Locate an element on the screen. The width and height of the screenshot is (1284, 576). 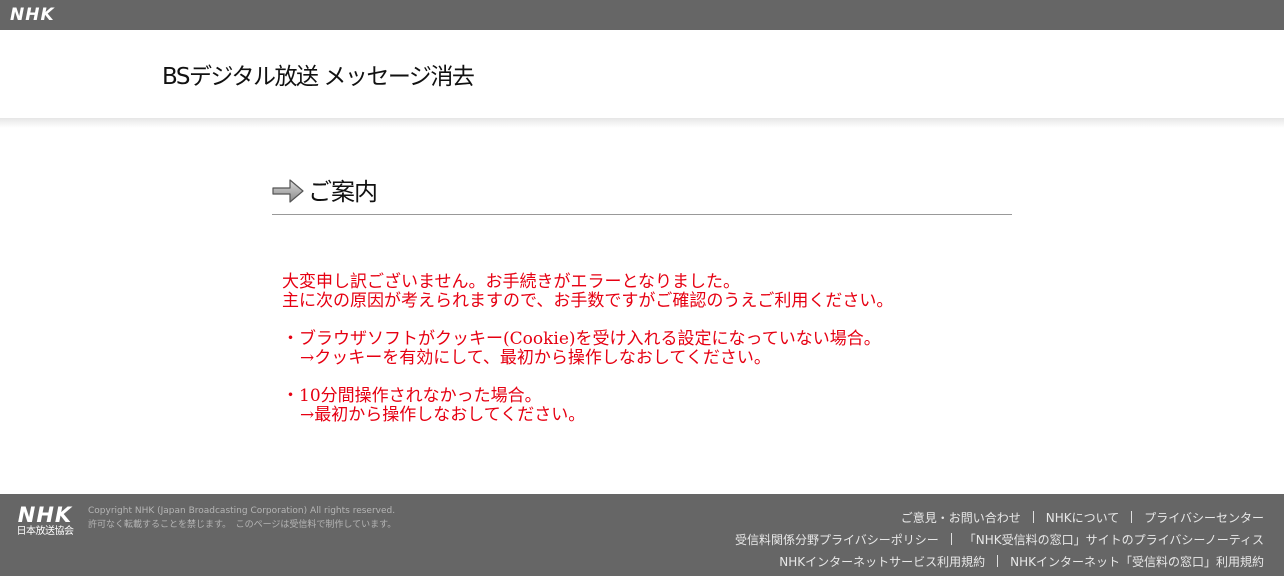
footer-logo: NHK 日本放送協会 is located at coordinates (45, 521).